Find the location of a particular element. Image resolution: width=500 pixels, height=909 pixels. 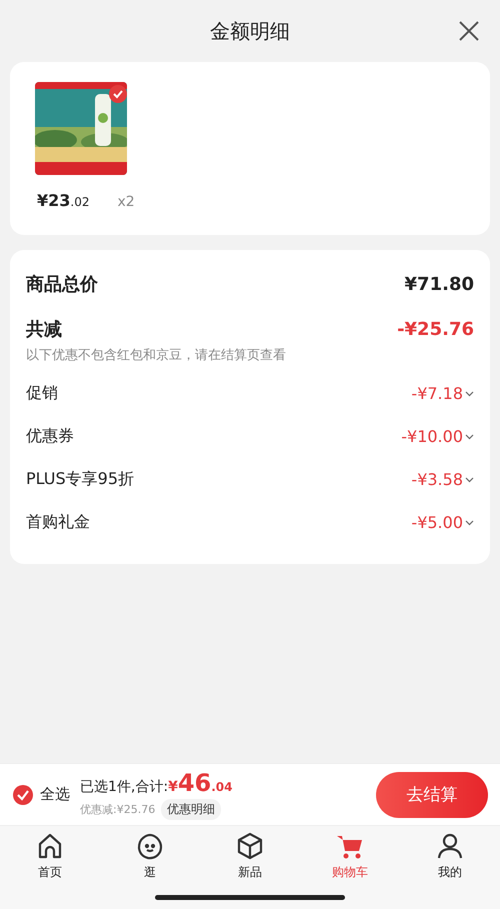

close-icon is located at coordinates (469, 31).